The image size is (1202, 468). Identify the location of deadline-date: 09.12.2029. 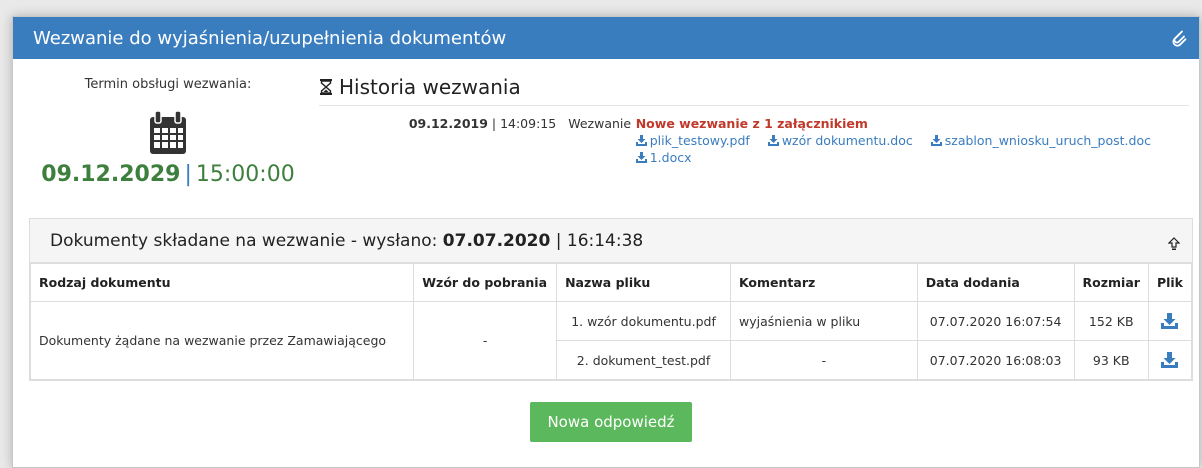
(111, 174).